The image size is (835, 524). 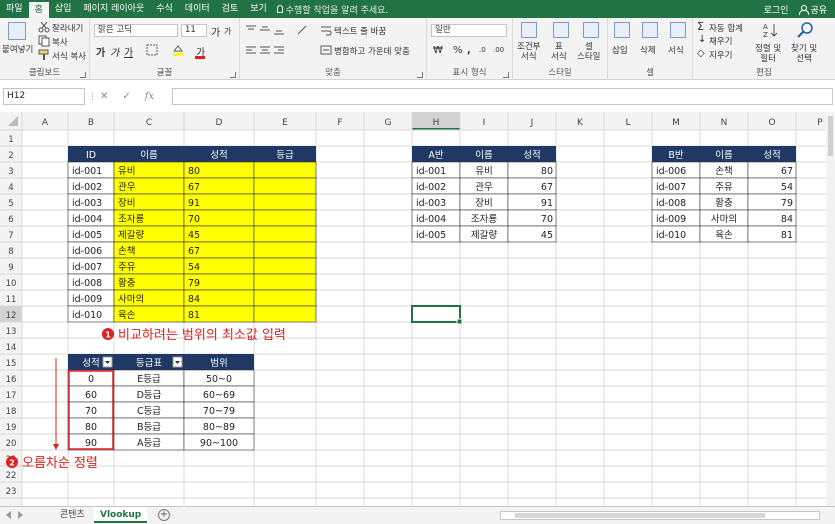 I want to click on currency-button: ₩, so click(x=438, y=50).